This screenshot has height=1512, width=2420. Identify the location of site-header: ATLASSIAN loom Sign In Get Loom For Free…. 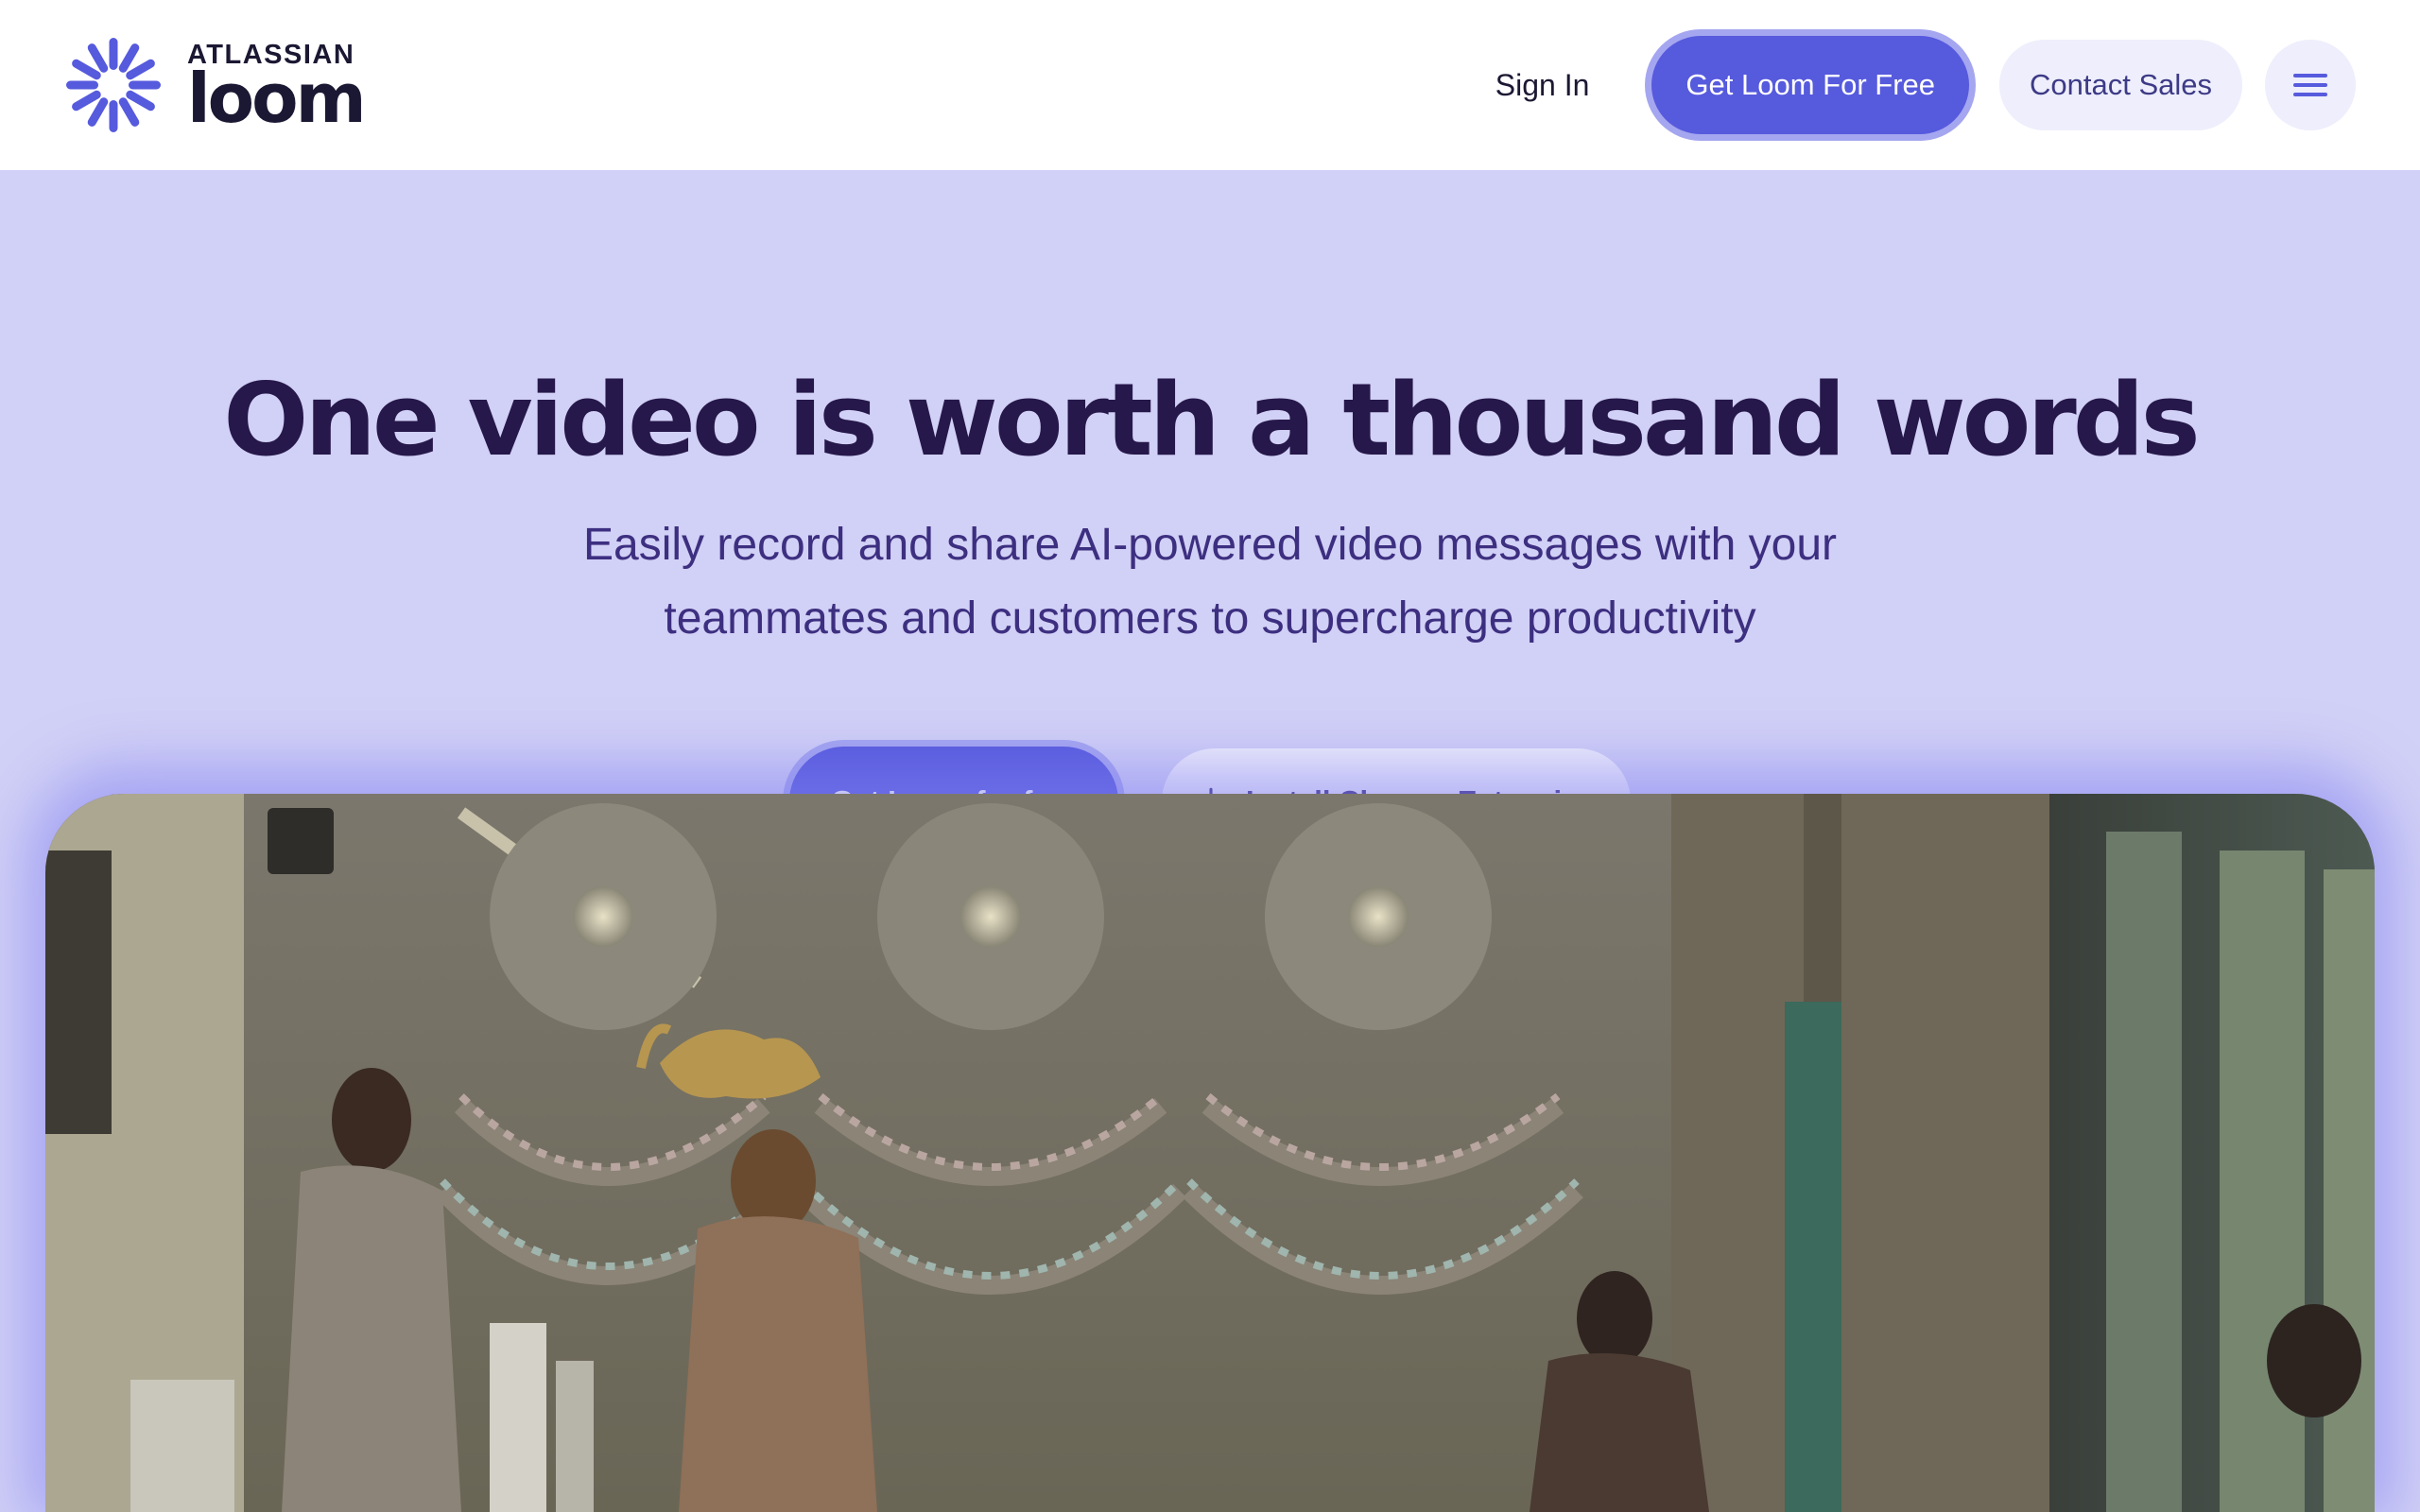
(1210, 85).